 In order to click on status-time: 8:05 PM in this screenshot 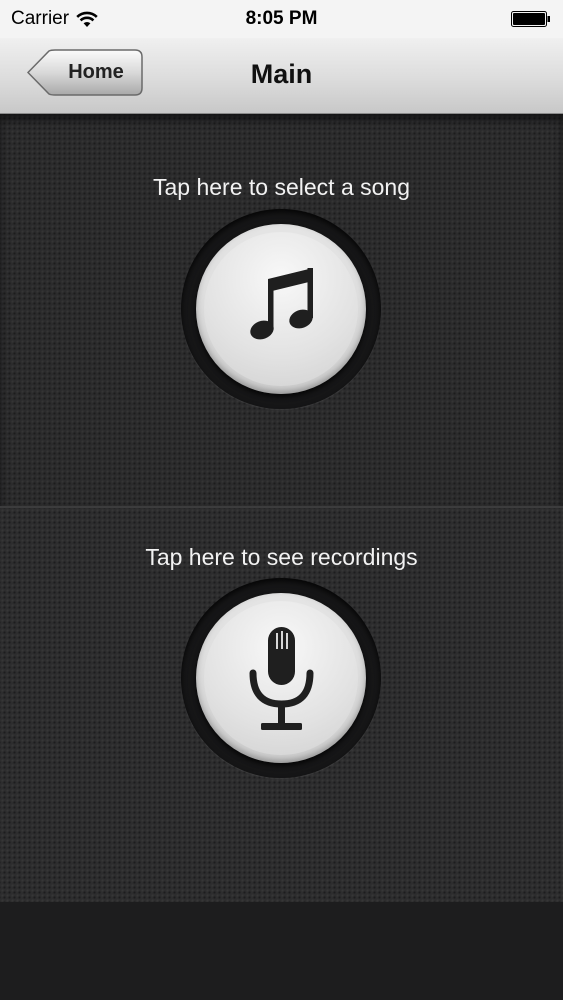, I will do `click(281, 18)`.